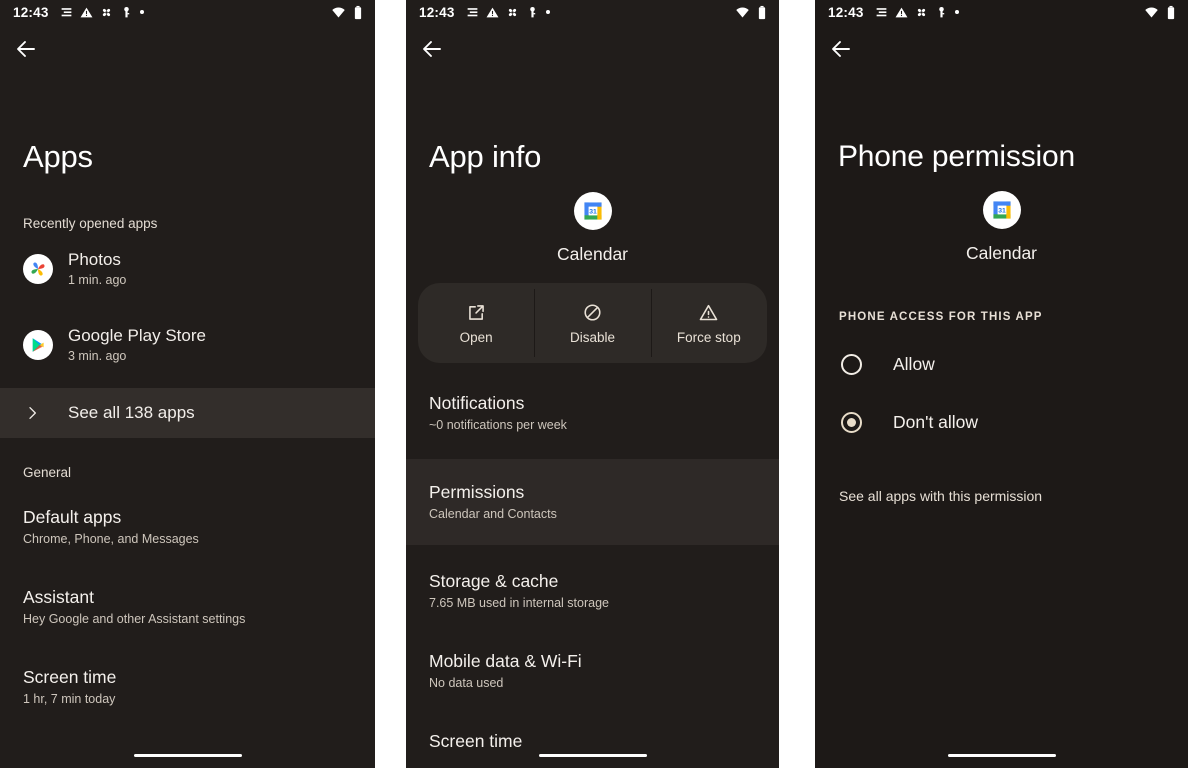 The height and width of the screenshot is (768, 1188). I want to click on list-item-notifications: Notifications ~0 notifications per week, so click(592, 413).